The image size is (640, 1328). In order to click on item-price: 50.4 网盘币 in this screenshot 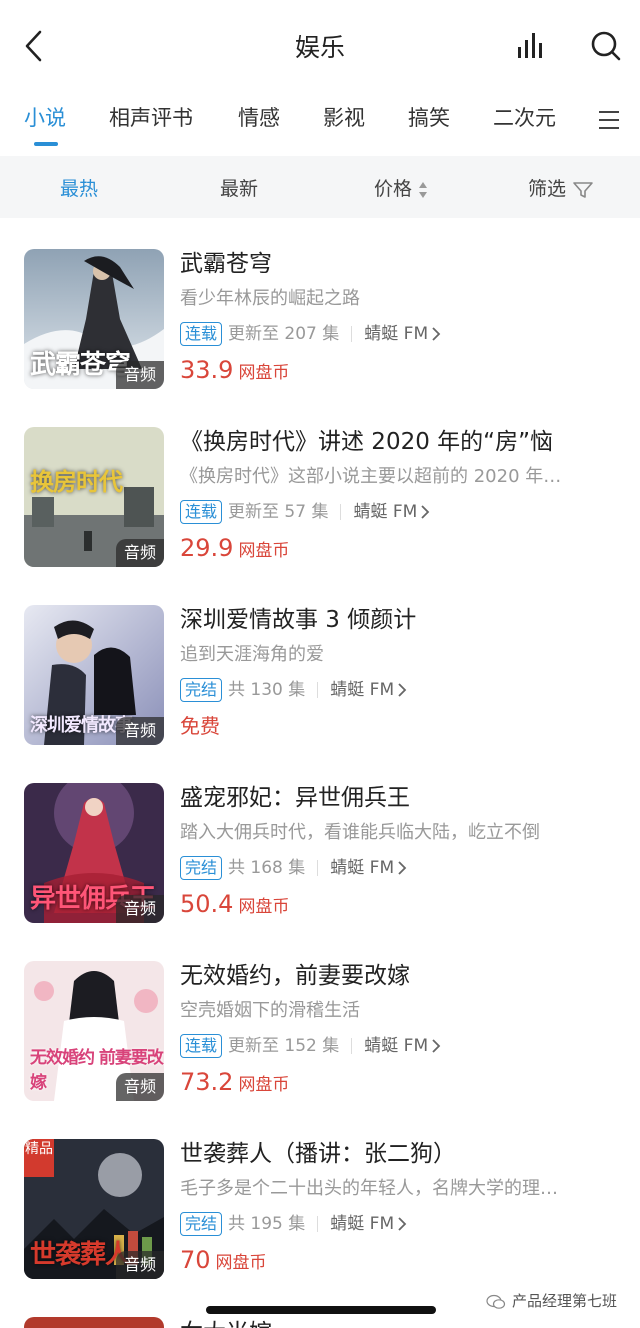, I will do `click(400, 904)`.